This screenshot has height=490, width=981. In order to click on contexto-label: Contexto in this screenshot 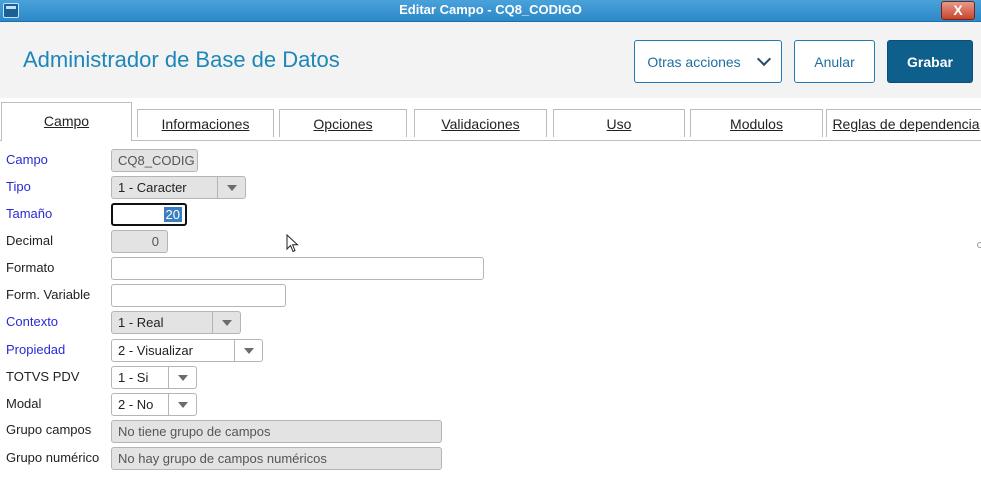, I will do `click(32, 321)`.